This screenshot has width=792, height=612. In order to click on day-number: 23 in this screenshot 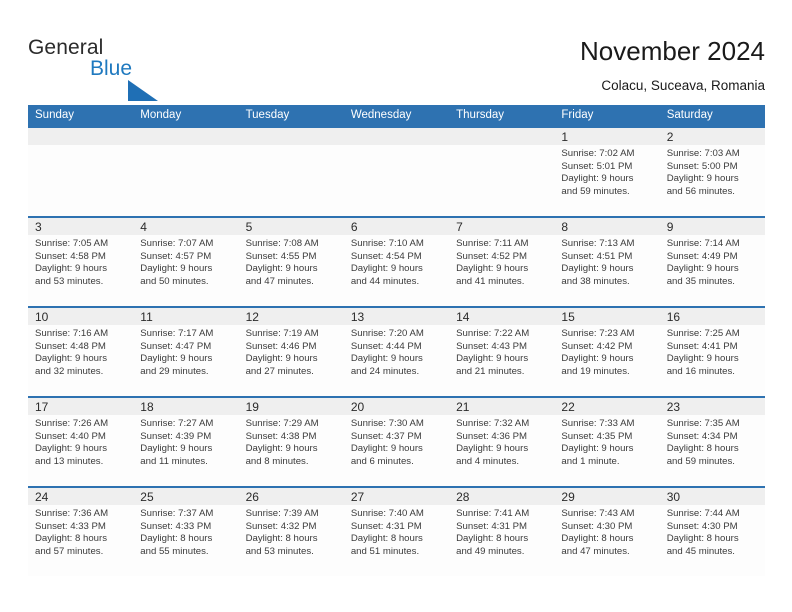, I will do `click(673, 407)`.